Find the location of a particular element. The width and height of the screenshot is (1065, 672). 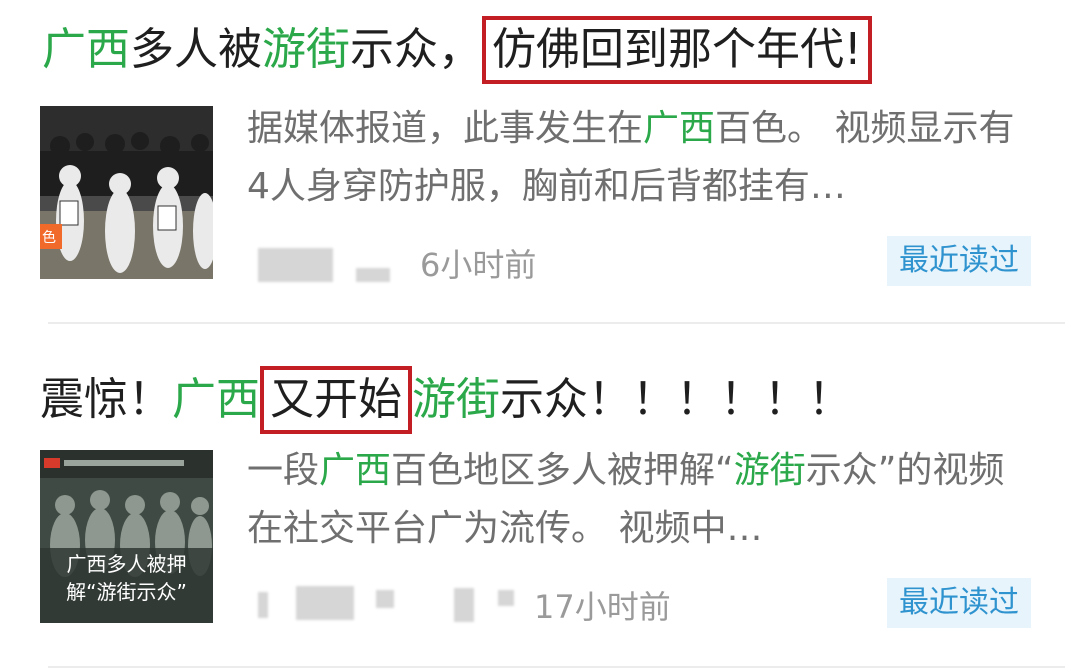

news-title: 广西多人被游街示众， 仿佛回到那个年代! is located at coordinates (457, 50).